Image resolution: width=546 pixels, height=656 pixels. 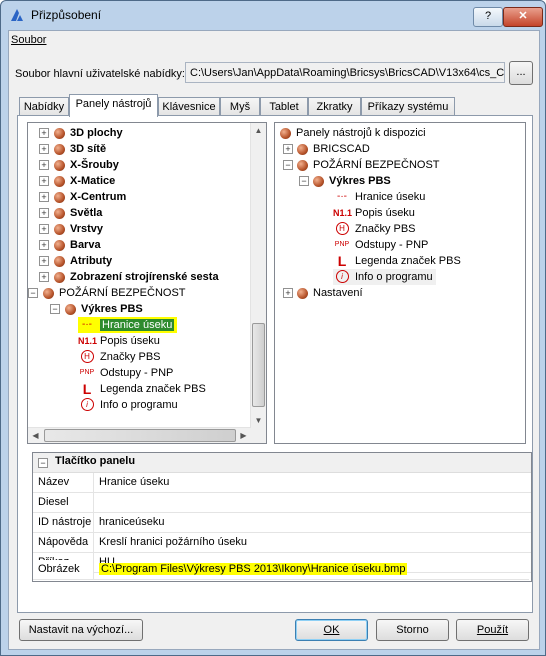 What do you see at coordinates (87, 405) in the screenshot?
I see `info-icon: i` at bounding box center [87, 405].